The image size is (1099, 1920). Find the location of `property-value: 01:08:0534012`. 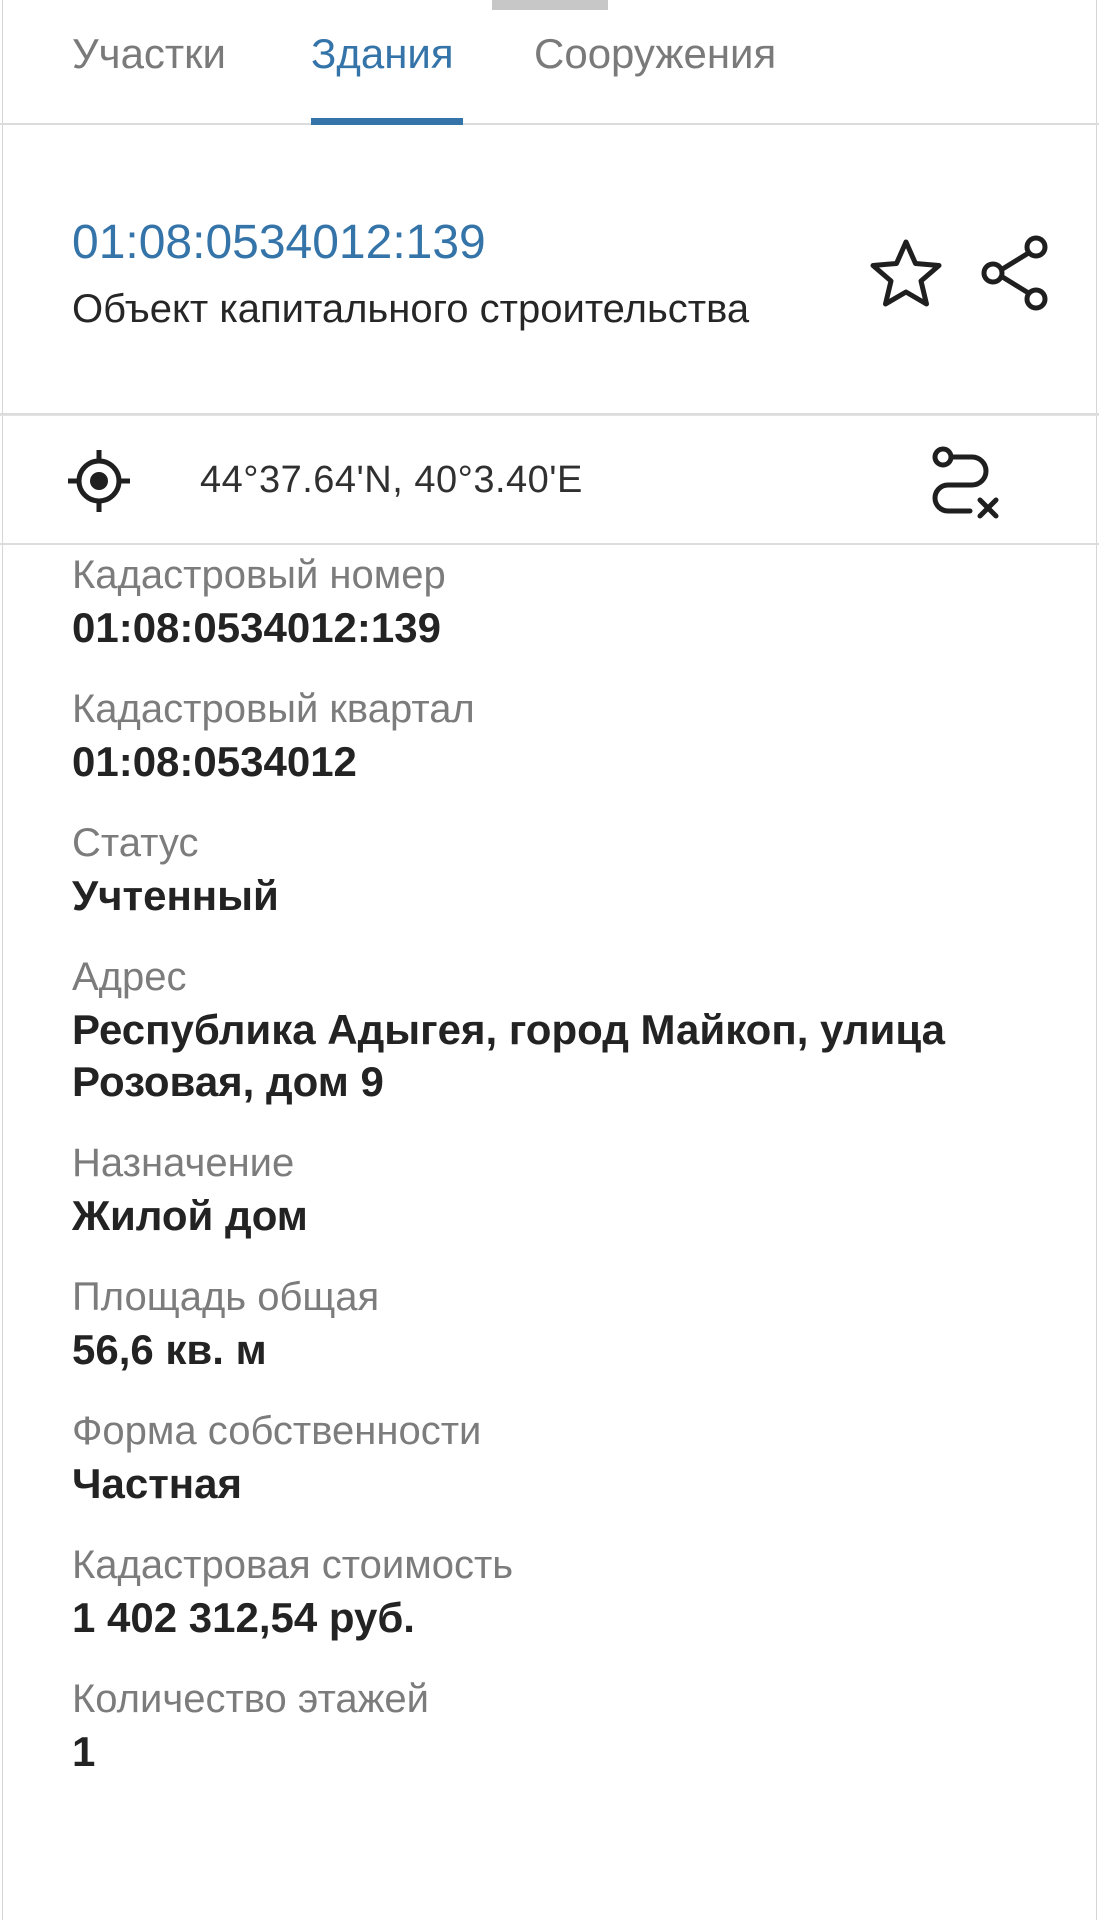

property-value: 01:08:0534012 is located at coordinates (214, 761).